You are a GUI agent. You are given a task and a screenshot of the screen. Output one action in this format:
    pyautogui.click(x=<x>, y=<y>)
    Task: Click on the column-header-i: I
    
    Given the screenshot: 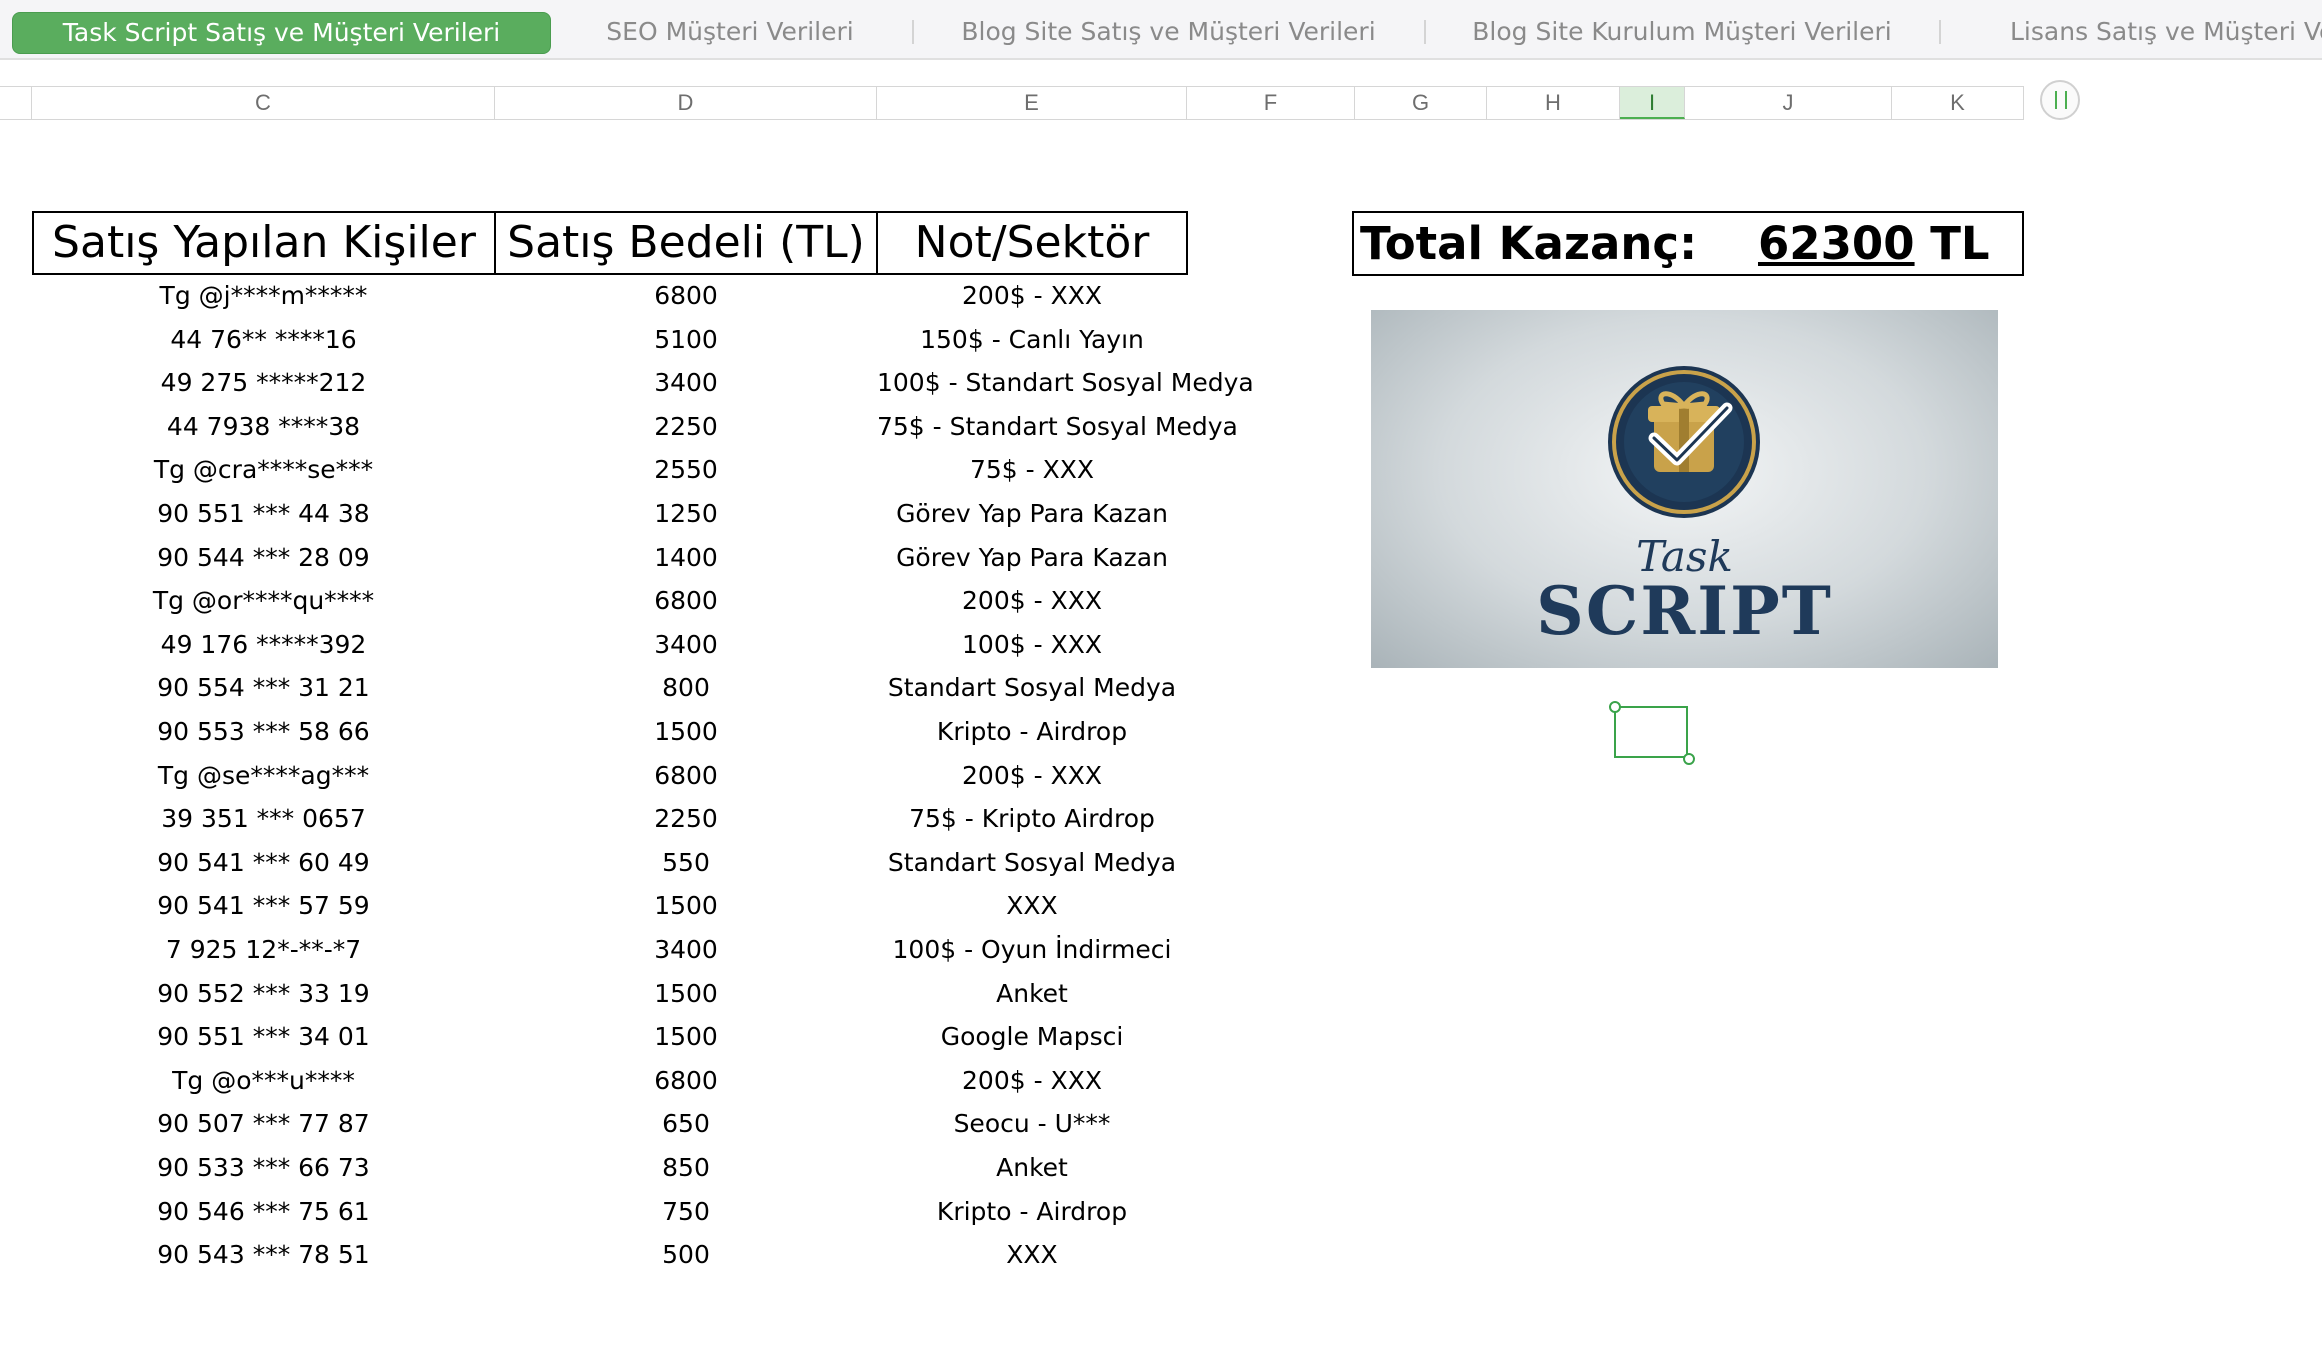 What is the action you would take?
    pyautogui.click(x=1652, y=103)
    